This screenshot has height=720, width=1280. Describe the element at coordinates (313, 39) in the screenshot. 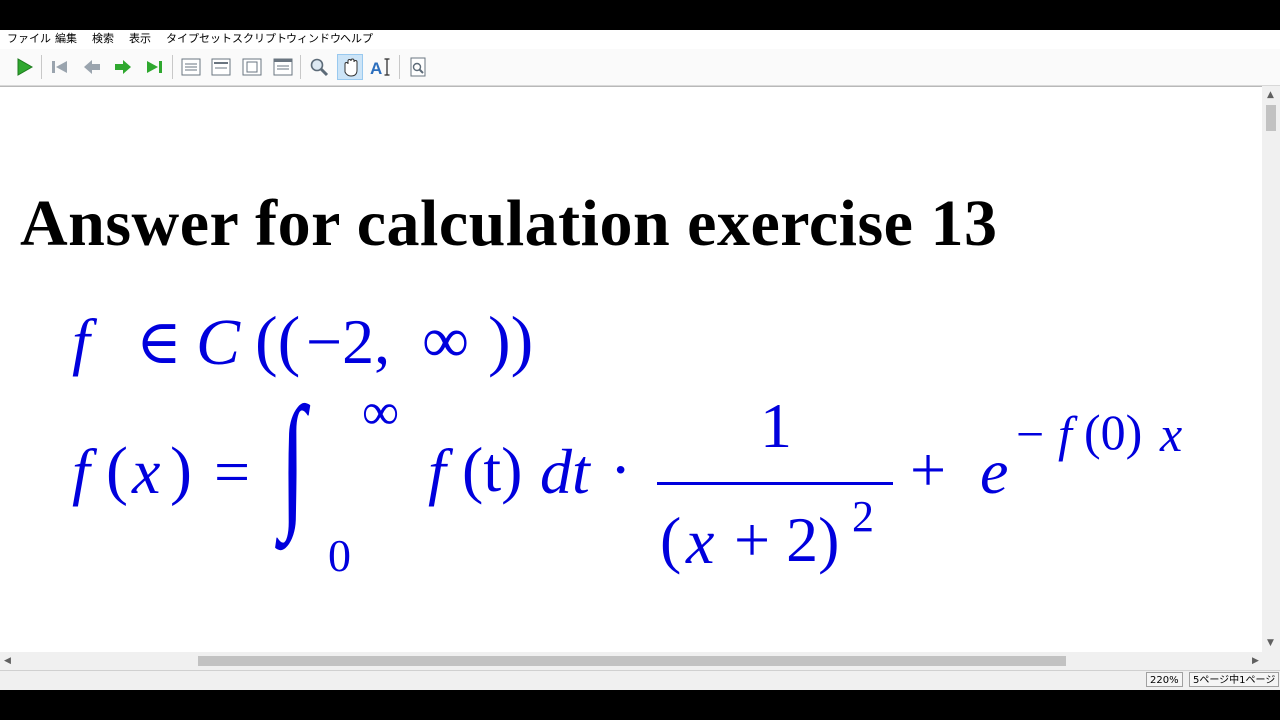

I see `menu-window: ウィンドウ` at that location.